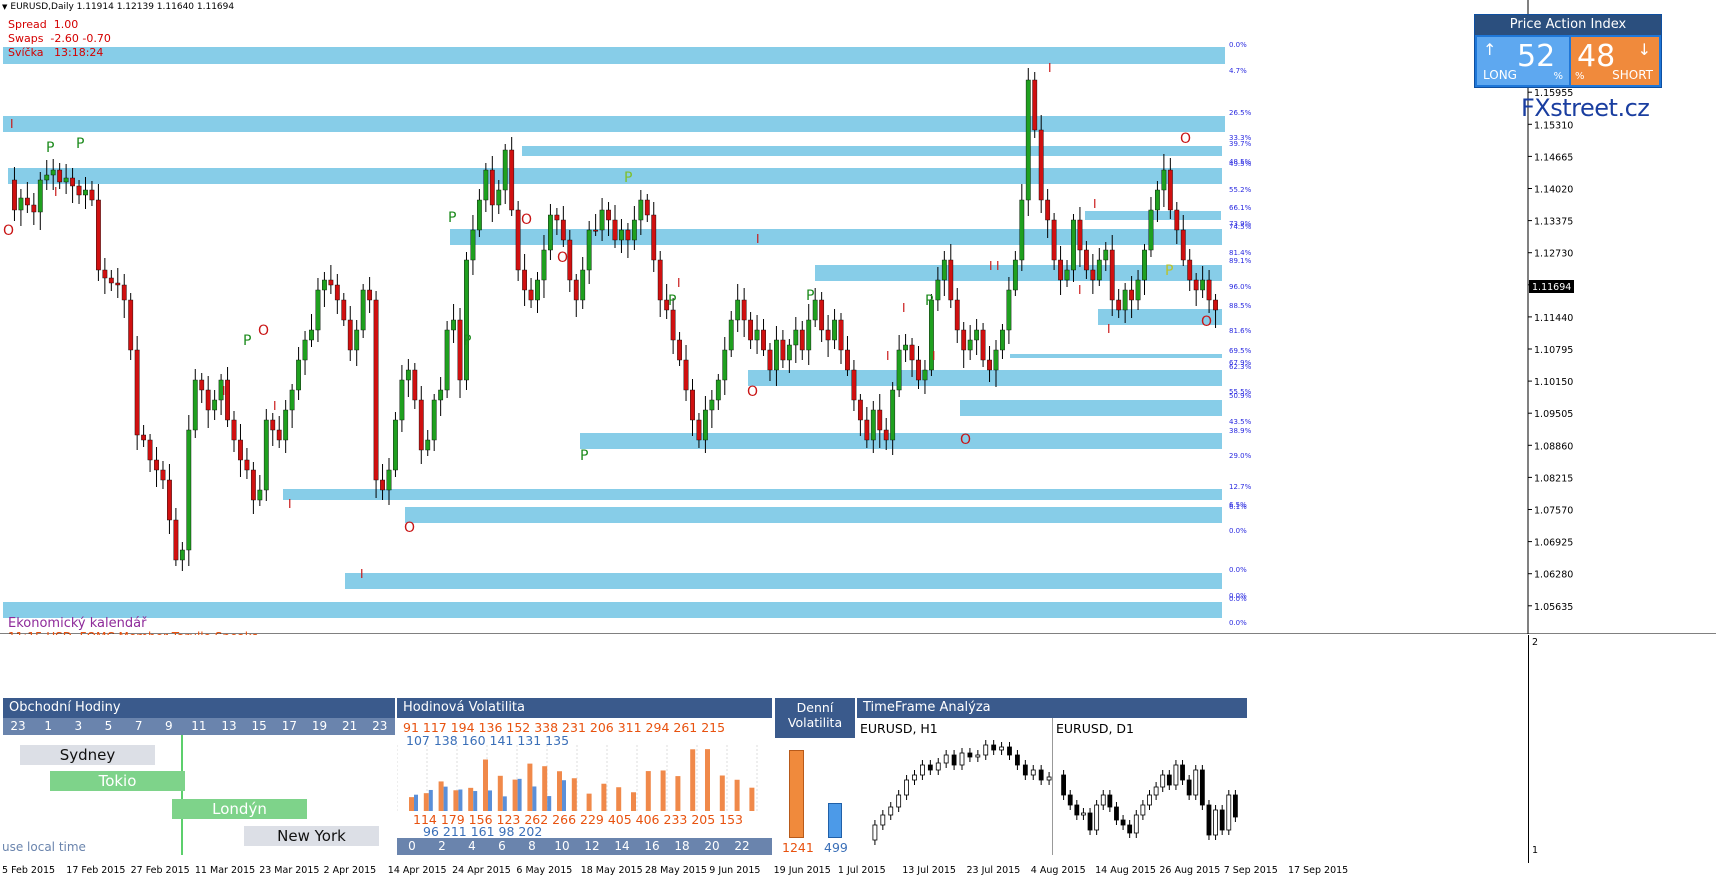 The height and width of the screenshot is (877, 1716). Describe the element at coordinates (481, 870) in the screenshot. I see `date-label: 24 Apr 2015` at that location.